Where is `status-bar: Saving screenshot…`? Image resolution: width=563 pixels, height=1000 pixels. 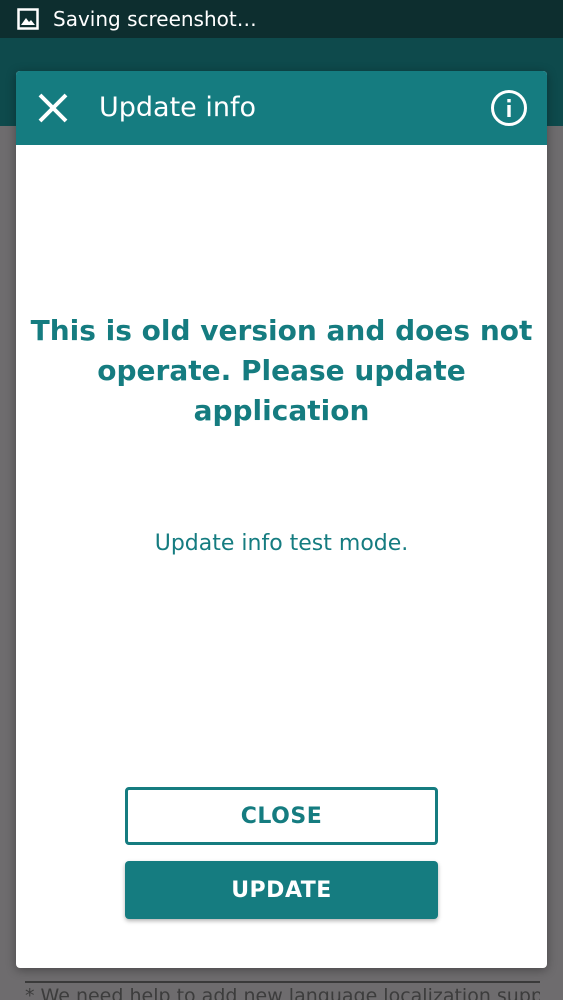 status-bar: Saving screenshot… is located at coordinates (281, 19).